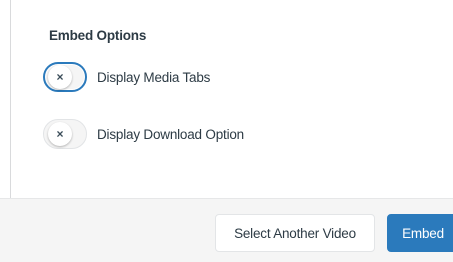 Image resolution: width=453 pixels, height=262 pixels. I want to click on option-display-download: × Display Download Option, so click(143, 134).